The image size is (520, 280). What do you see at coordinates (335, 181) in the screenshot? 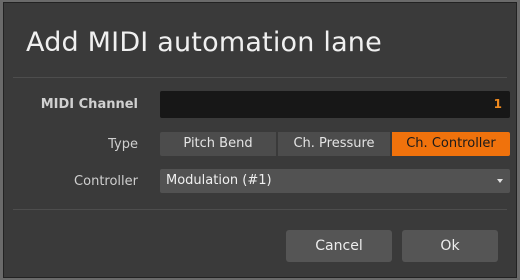
I see `controller-dropdown: Modulation (#1)` at bounding box center [335, 181].